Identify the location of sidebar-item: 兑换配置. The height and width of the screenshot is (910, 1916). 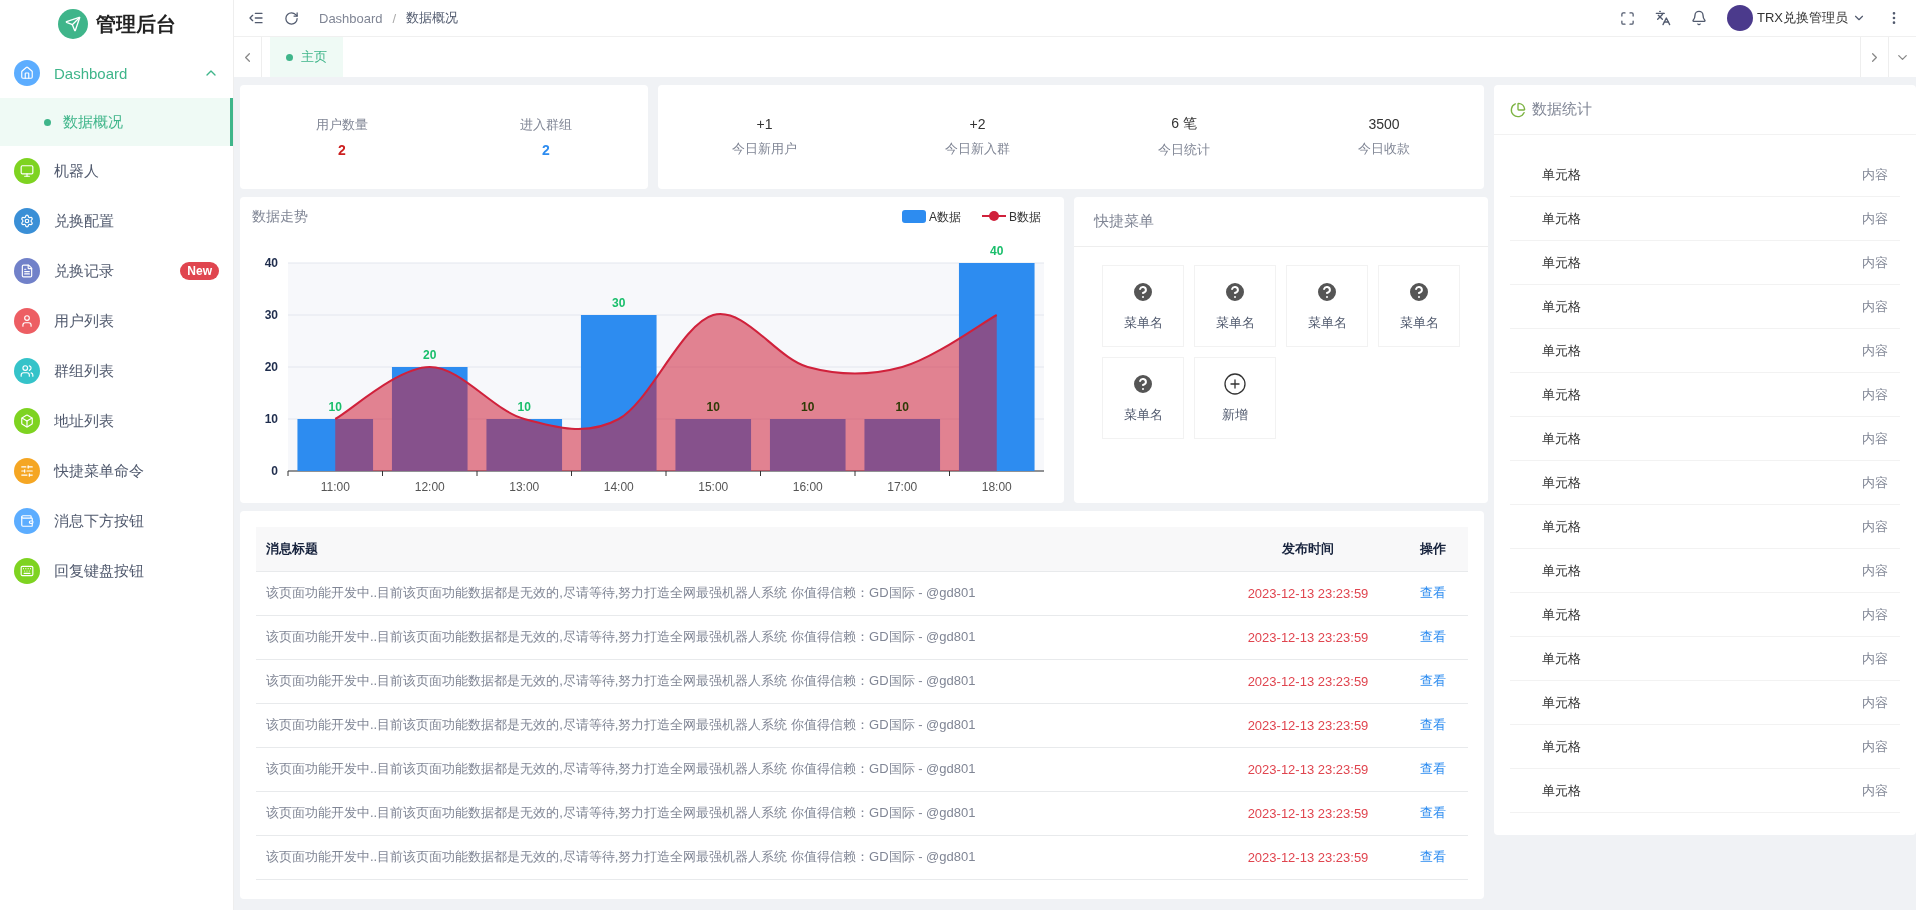
(116, 221).